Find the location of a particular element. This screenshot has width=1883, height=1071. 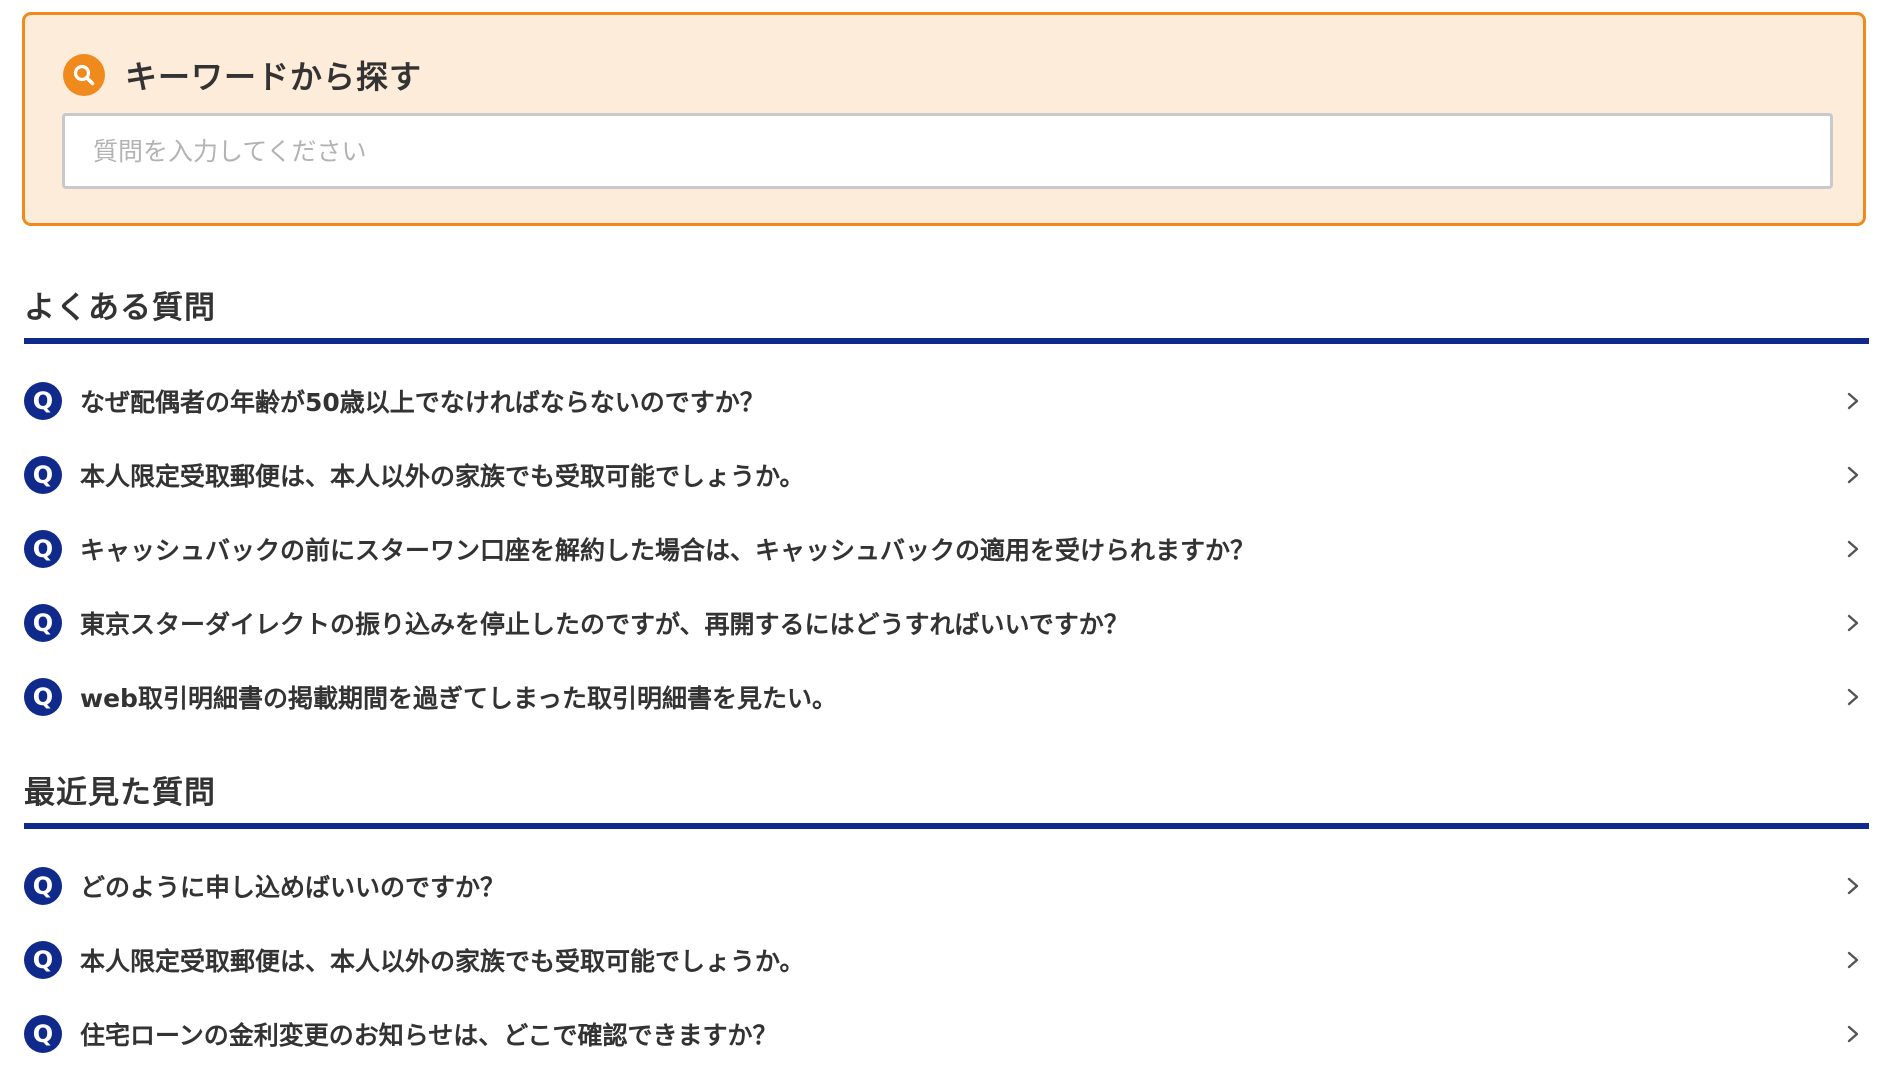

recent-questions-heading: 最近見た質問 is located at coordinates (120, 793).